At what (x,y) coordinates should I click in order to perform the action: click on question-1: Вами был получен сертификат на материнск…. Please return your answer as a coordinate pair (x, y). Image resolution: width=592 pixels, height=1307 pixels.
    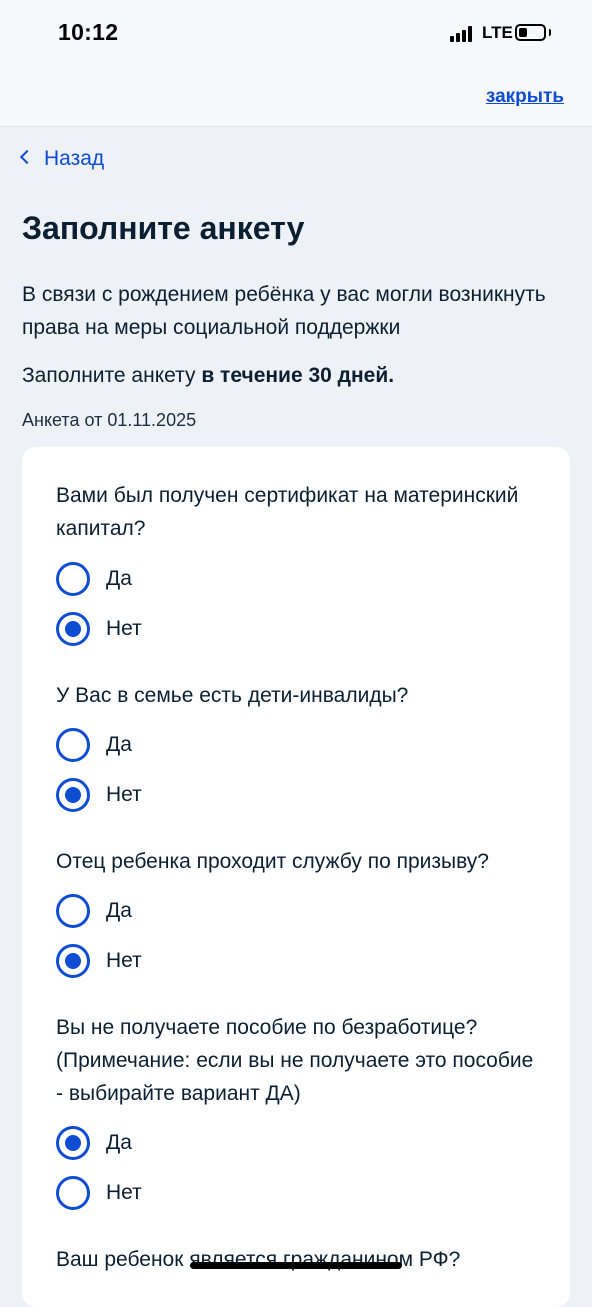
    Looking at the image, I should click on (287, 512).